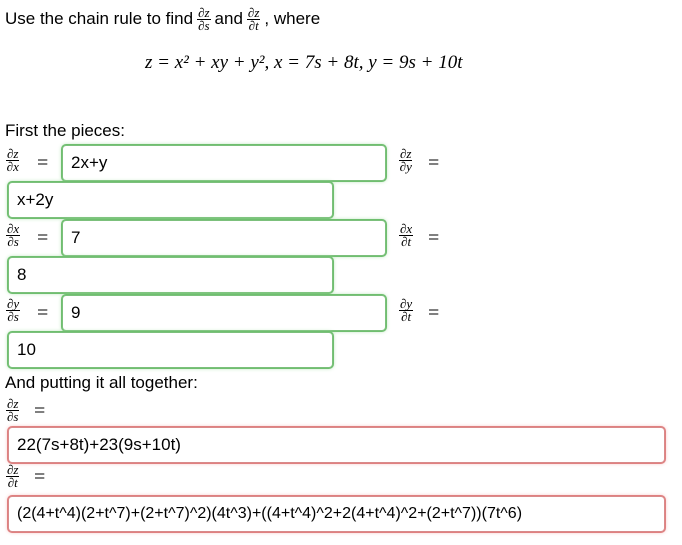 The image size is (682, 545). I want to click on dz-dx-fraction: ∂z ∂x, so click(13, 160).